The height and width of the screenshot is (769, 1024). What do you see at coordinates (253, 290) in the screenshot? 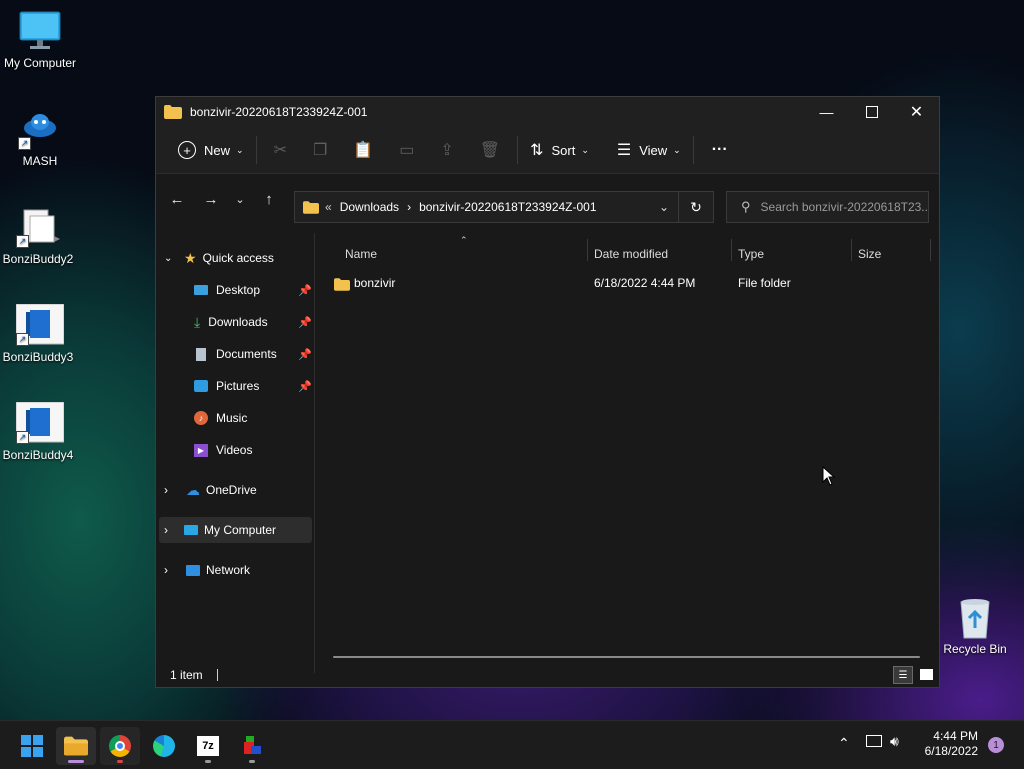
I see `nav-item-desktop: Desktop 📌` at bounding box center [253, 290].